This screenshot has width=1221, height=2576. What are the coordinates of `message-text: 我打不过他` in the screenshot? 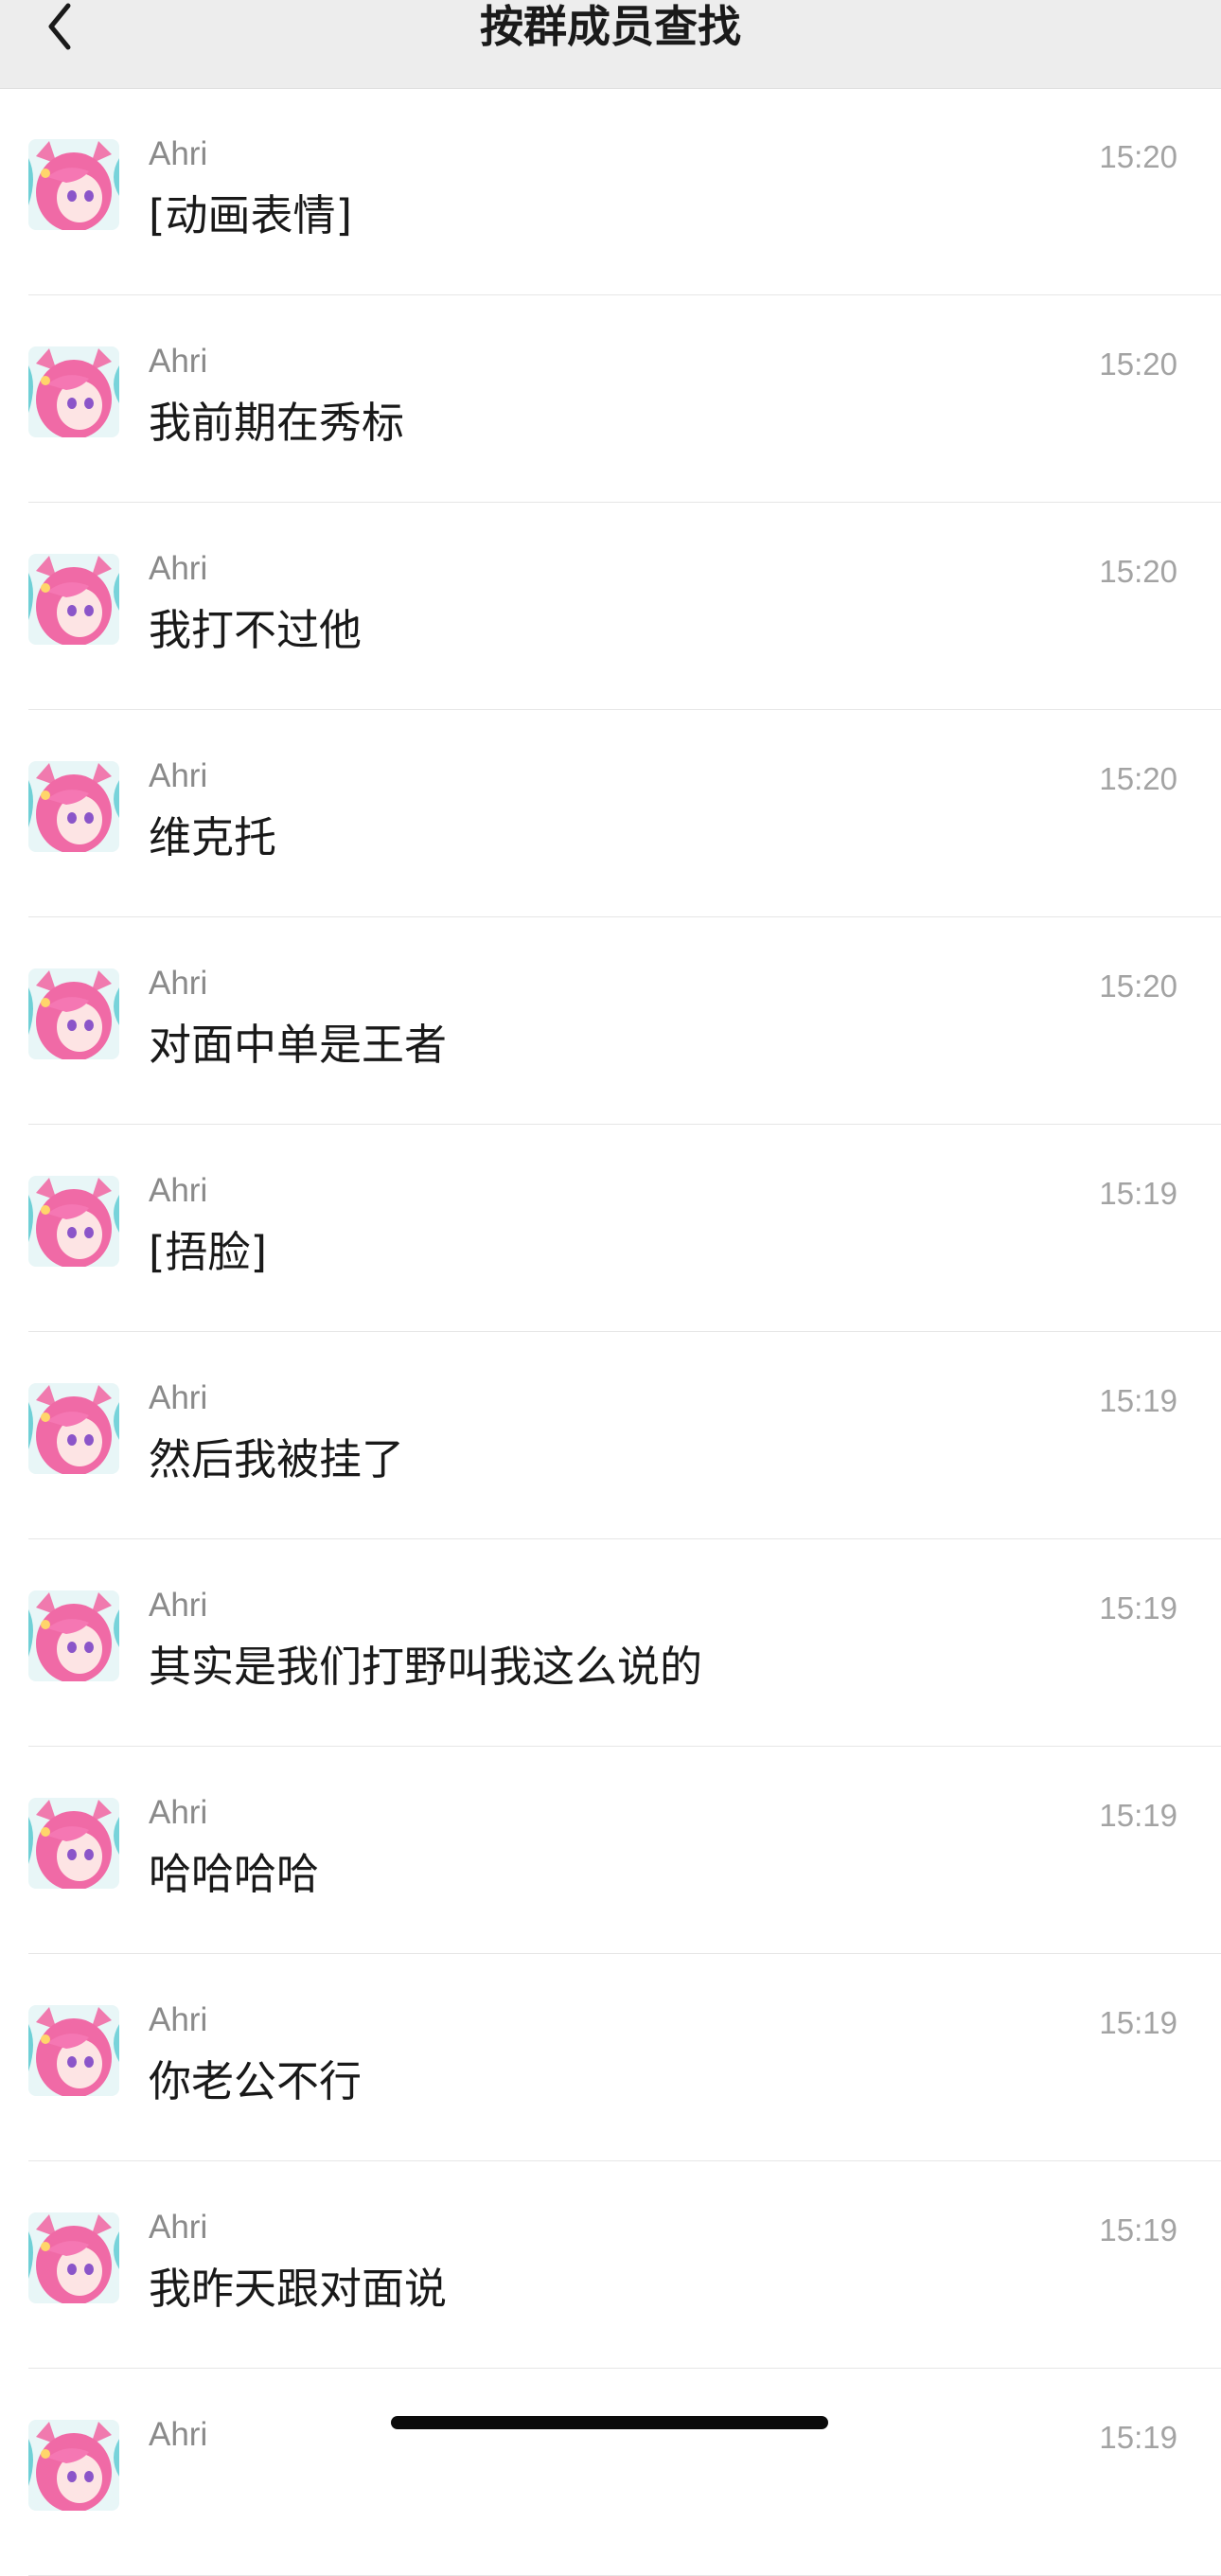 It's located at (256, 630).